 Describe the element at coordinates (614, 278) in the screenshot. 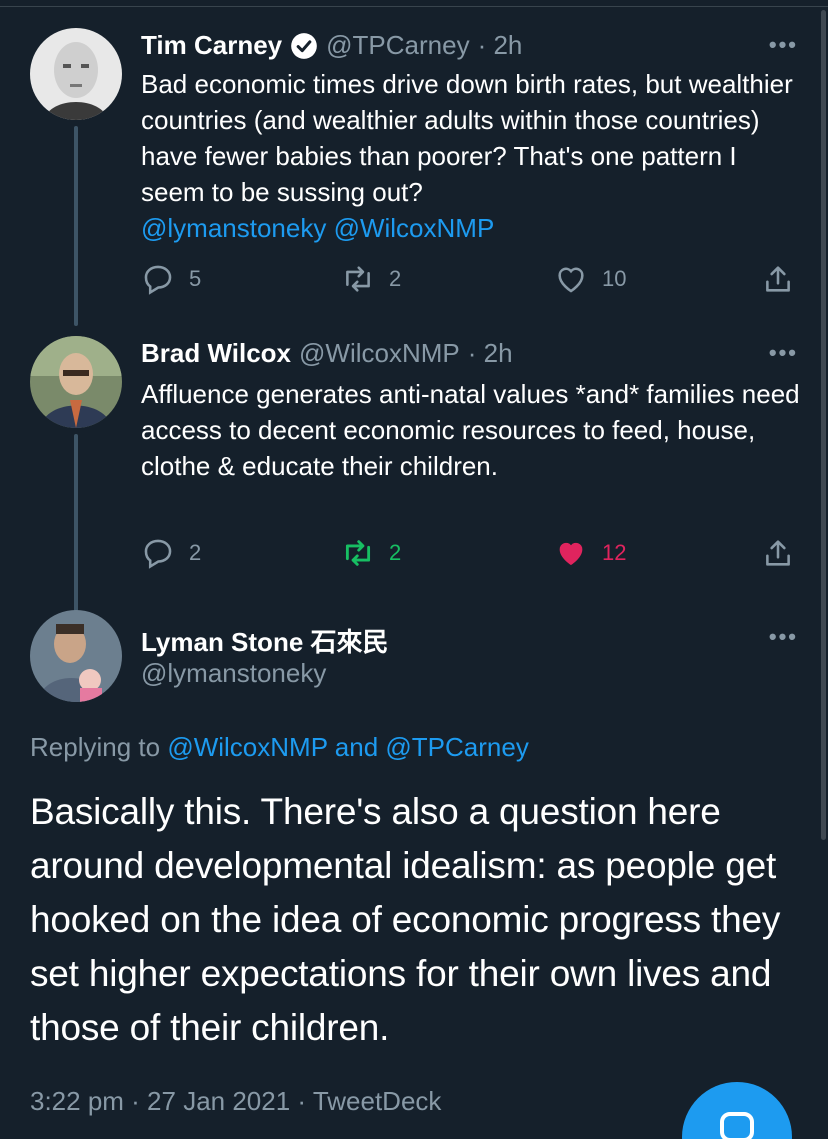

I see `like-count: 10` at that location.